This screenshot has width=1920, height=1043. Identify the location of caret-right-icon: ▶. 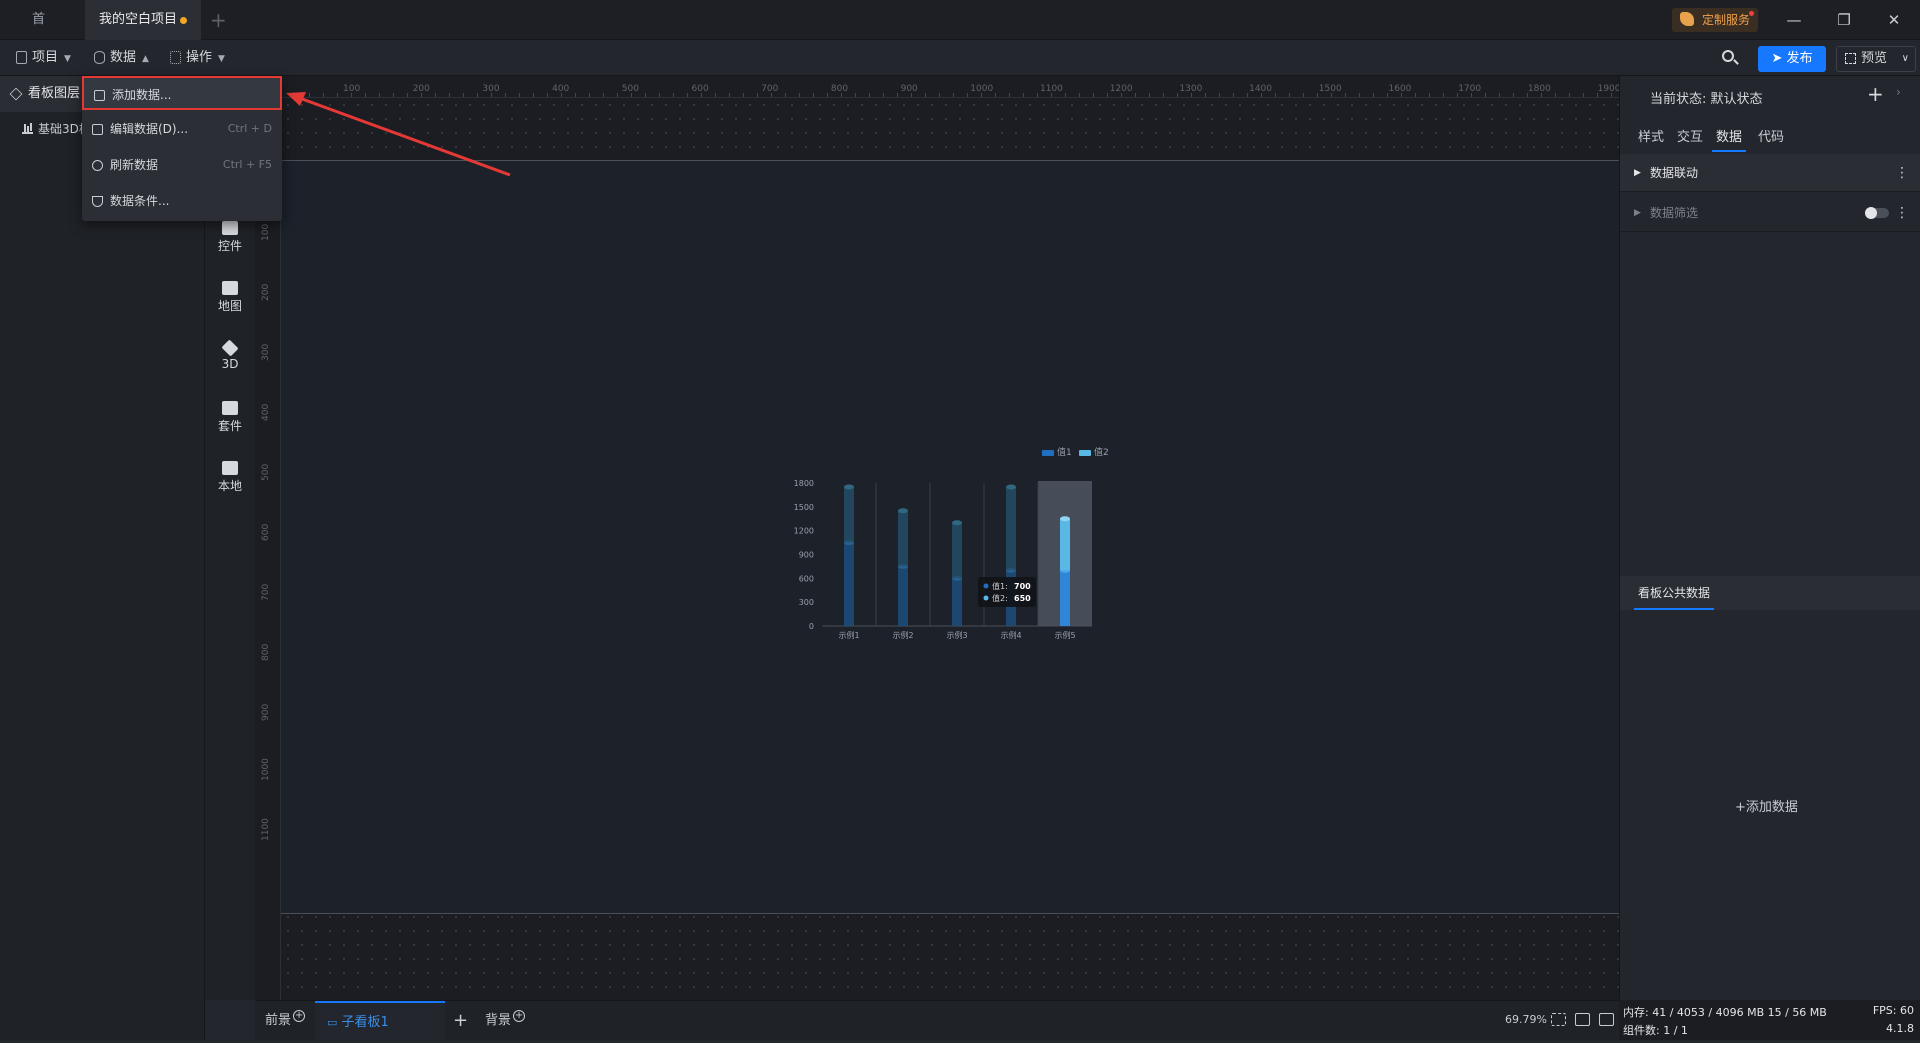
(1637, 173).